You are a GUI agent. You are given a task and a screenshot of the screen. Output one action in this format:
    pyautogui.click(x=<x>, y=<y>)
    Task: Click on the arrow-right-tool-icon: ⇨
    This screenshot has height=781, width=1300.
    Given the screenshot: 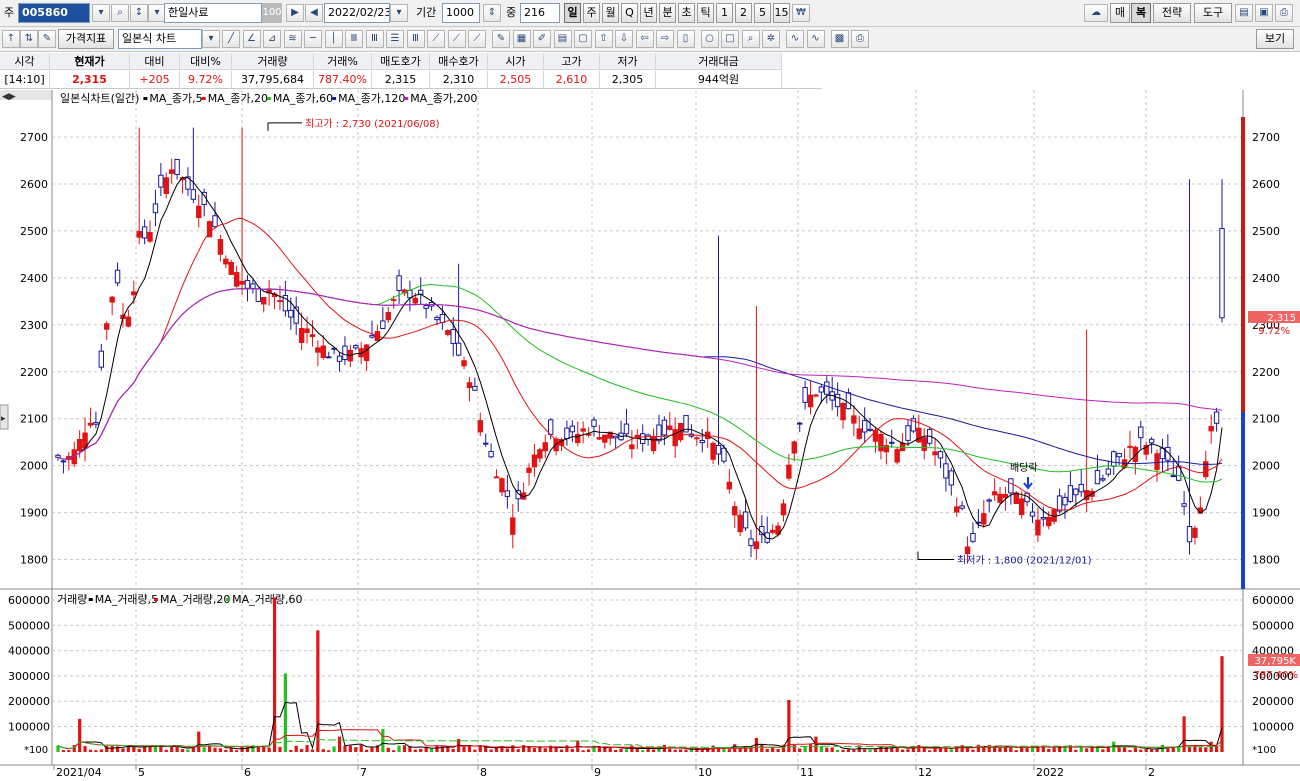 What is the action you would take?
    pyautogui.click(x=665, y=39)
    